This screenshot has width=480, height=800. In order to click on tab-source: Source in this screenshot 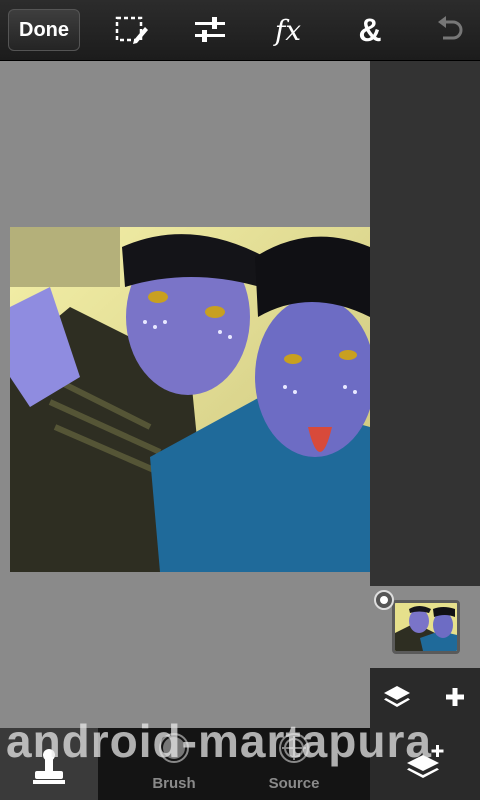, I will do `click(294, 764)`.